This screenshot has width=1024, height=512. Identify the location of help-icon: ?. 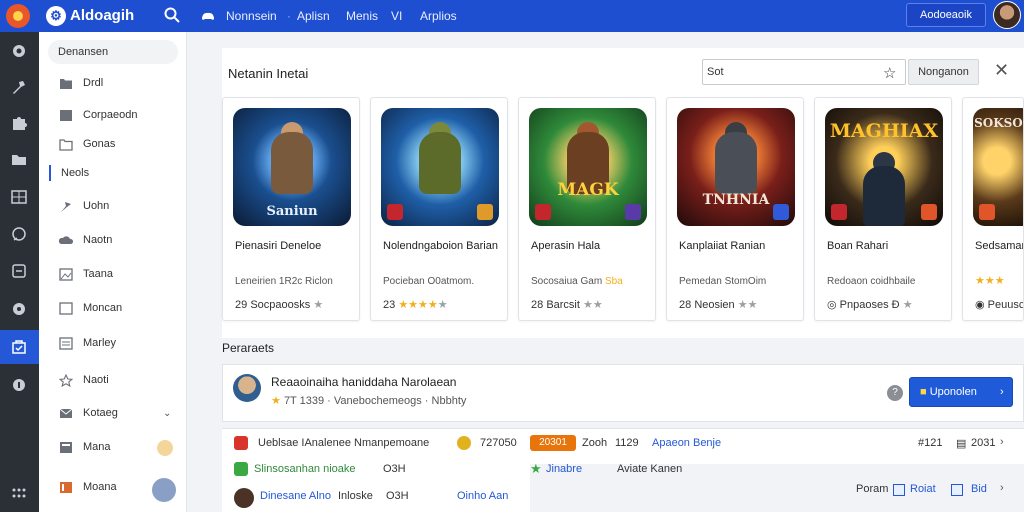
(895, 393).